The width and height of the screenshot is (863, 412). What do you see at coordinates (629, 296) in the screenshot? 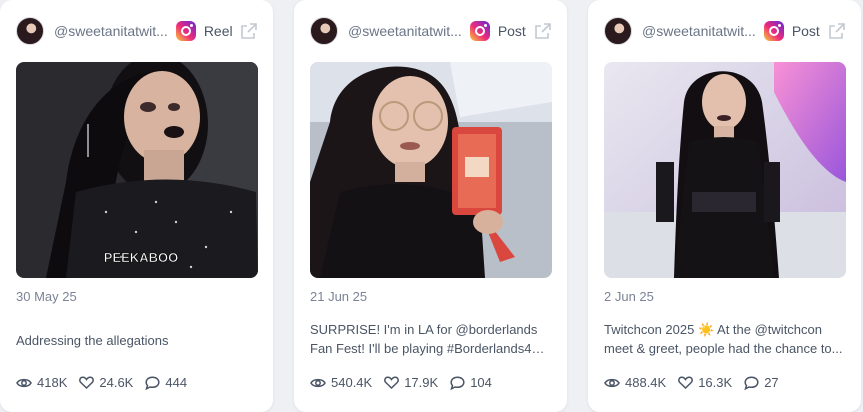
I see `post-date: 2 Jun 25` at bounding box center [629, 296].